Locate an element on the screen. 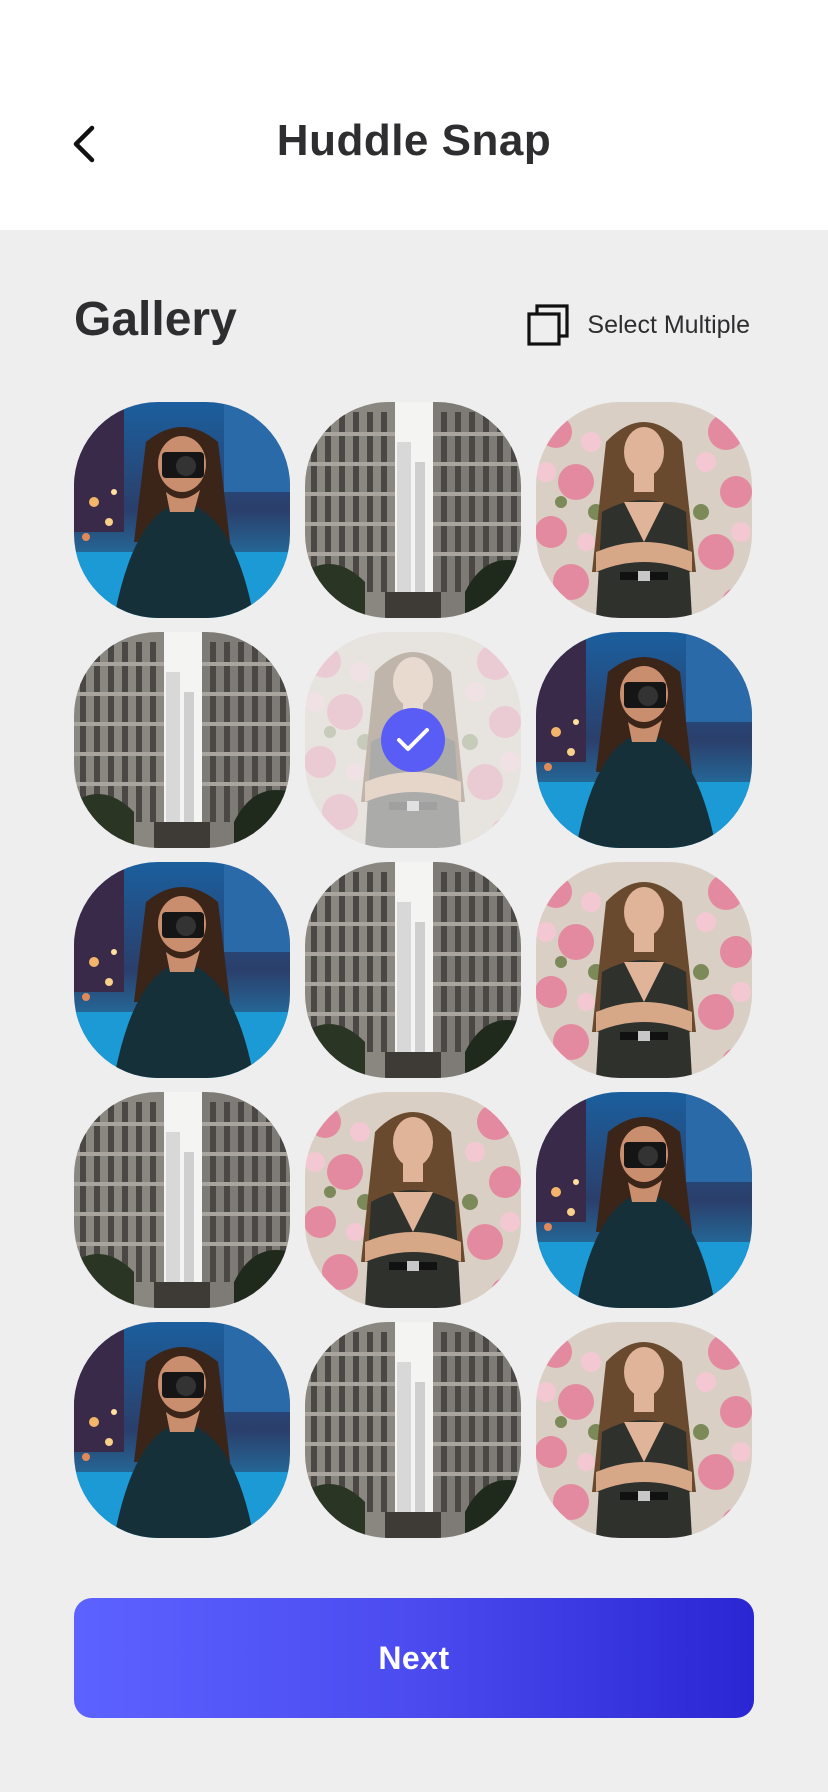  copy-stack-icon is located at coordinates (548, 325).